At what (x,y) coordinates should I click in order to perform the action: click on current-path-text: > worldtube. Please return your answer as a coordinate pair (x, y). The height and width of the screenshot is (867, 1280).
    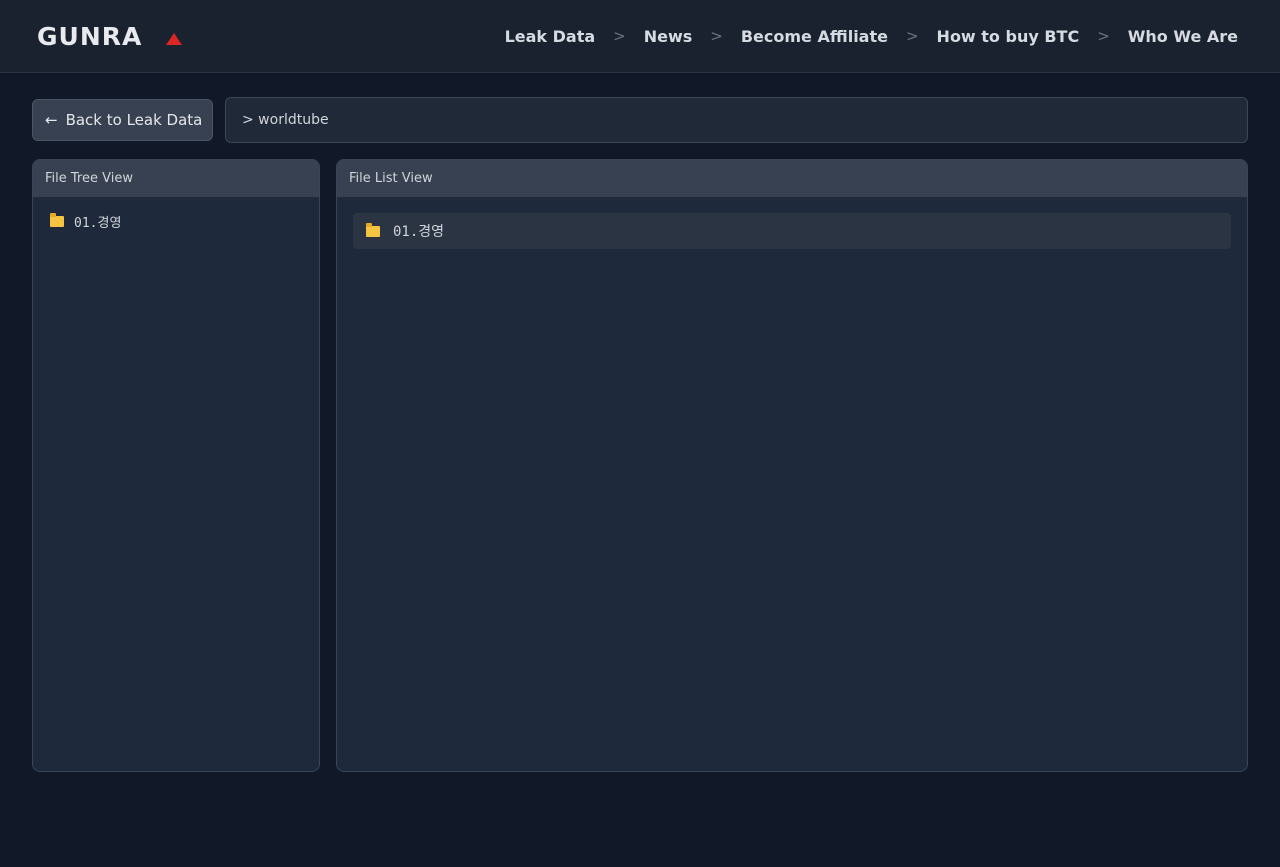
    Looking at the image, I should click on (285, 120).